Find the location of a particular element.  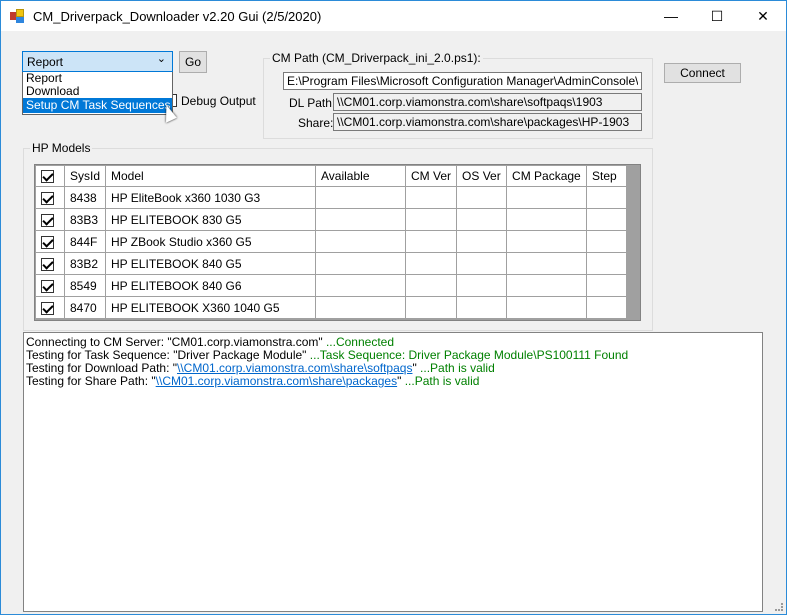

share-label: Share: is located at coordinates (316, 123).